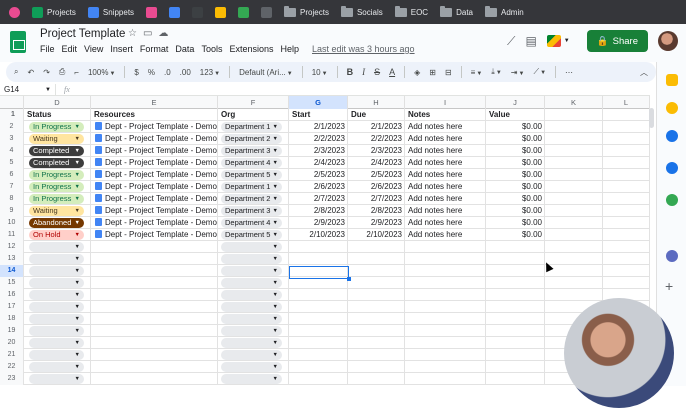 The height and width of the screenshot is (408, 686). What do you see at coordinates (174, 12) in the screenshot?
I see `bookmark-item` at bounding box center [174, 12].